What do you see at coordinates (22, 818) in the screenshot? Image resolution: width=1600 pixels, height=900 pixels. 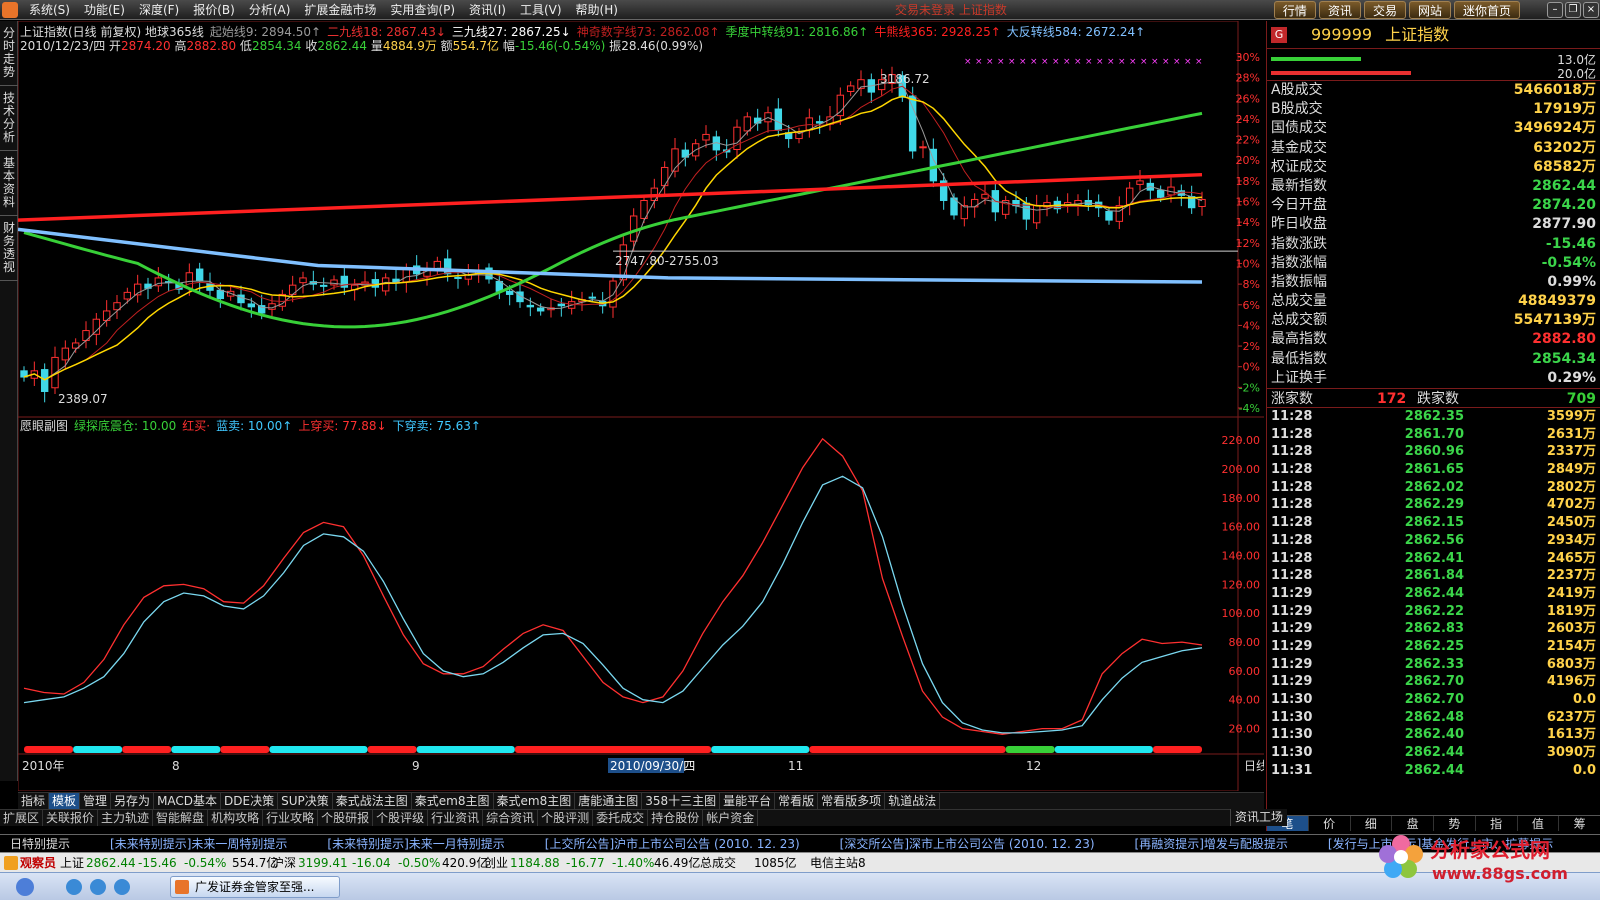 I see `extension-tab-0: 扩展区` at bounding box center [22, 818].